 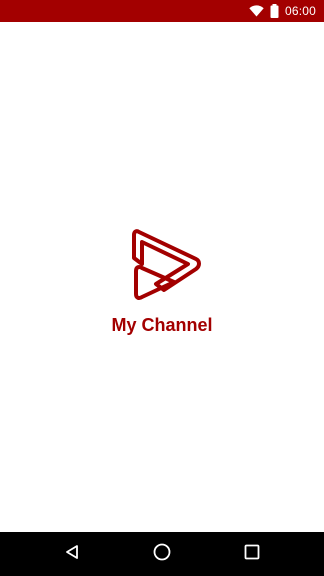 I want to click on back-icon, so click(x=72, y=554).